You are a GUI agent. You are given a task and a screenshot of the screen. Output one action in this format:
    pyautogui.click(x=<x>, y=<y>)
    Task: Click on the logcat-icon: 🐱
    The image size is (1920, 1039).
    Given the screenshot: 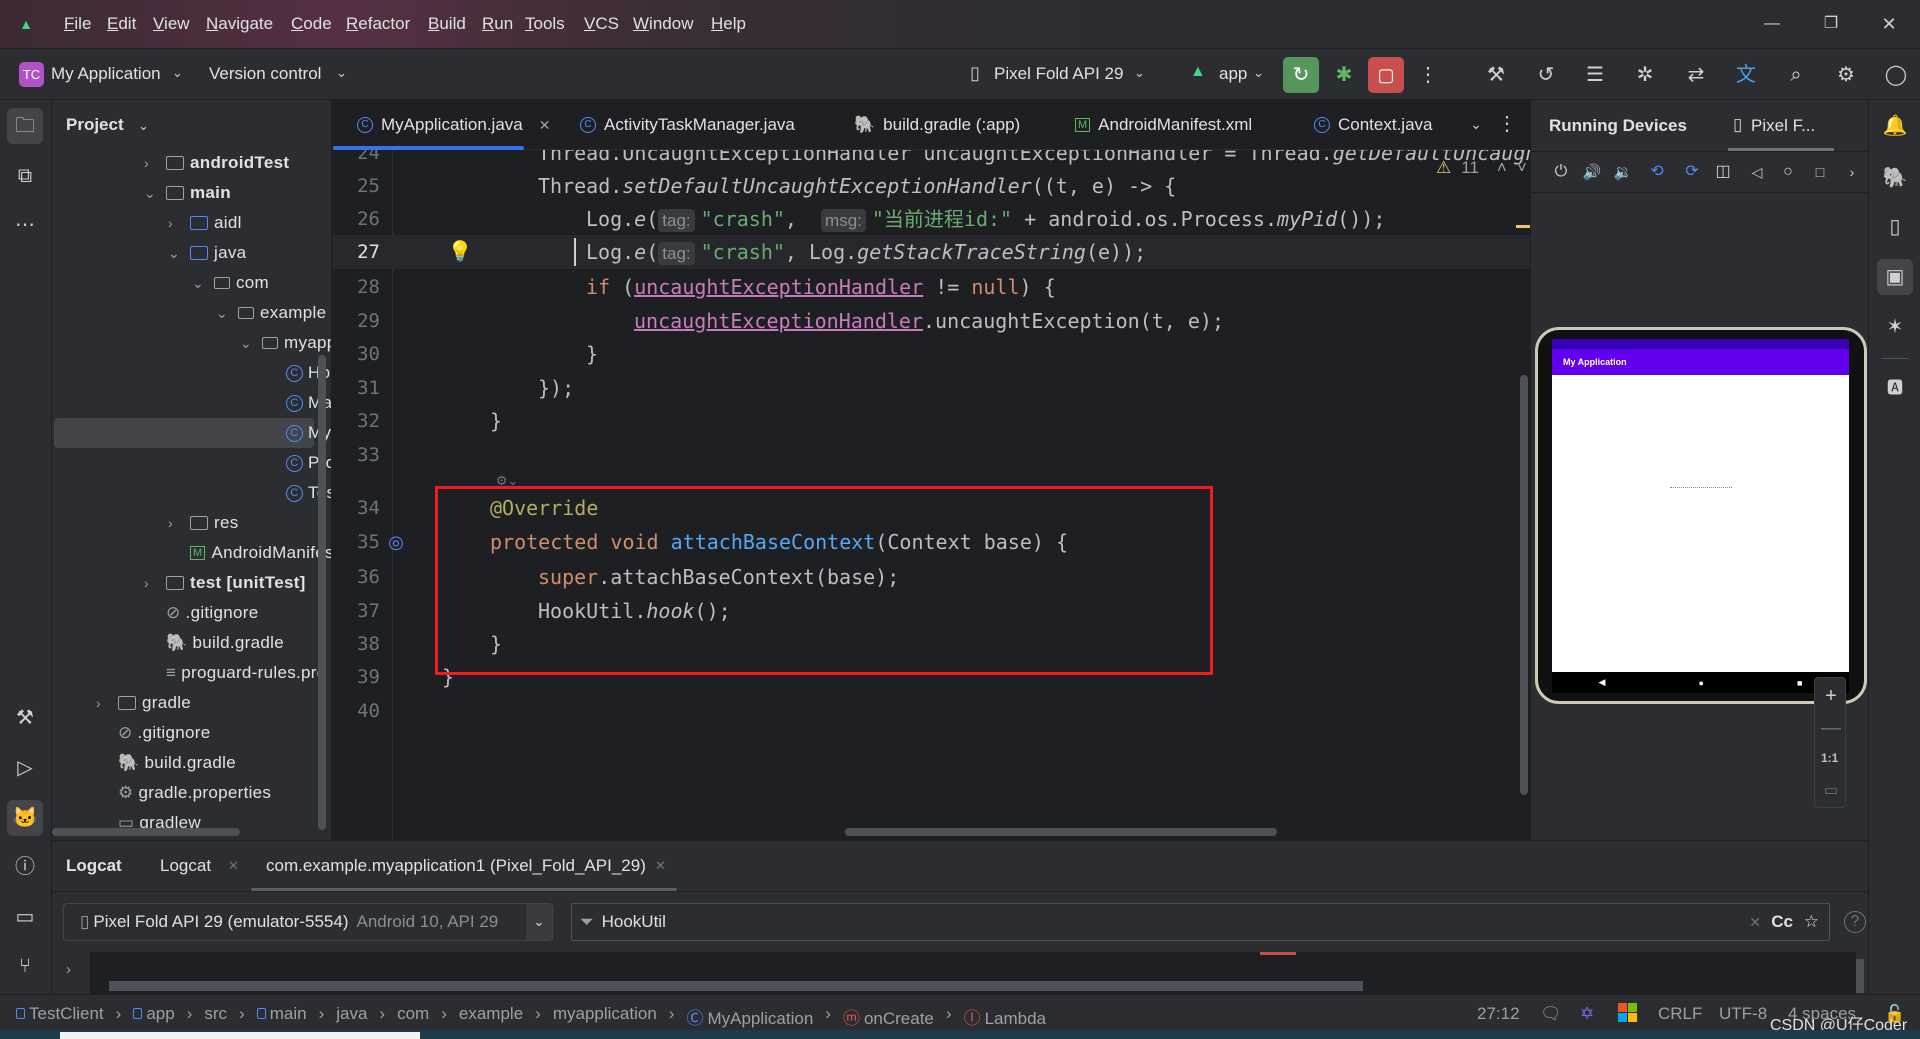 What is the action you would take?
    pyautogui.click(x=25, y=818)
    